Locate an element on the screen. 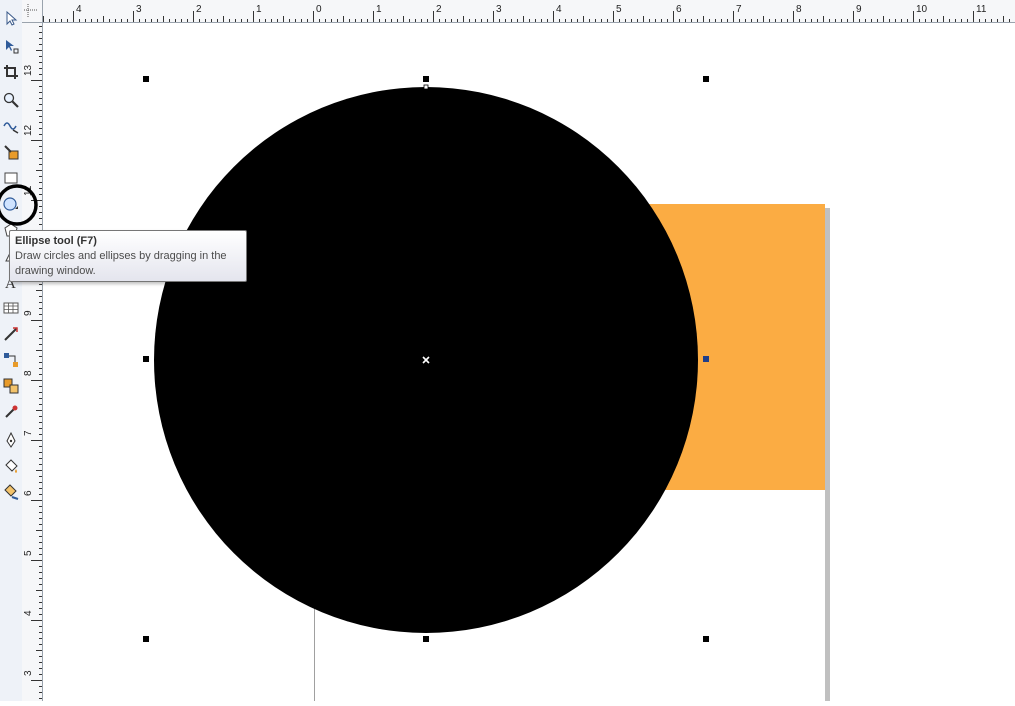 The width and height of the screenshot is (1015, 706). dimension-tool-button is located at coordinates (11, 334).